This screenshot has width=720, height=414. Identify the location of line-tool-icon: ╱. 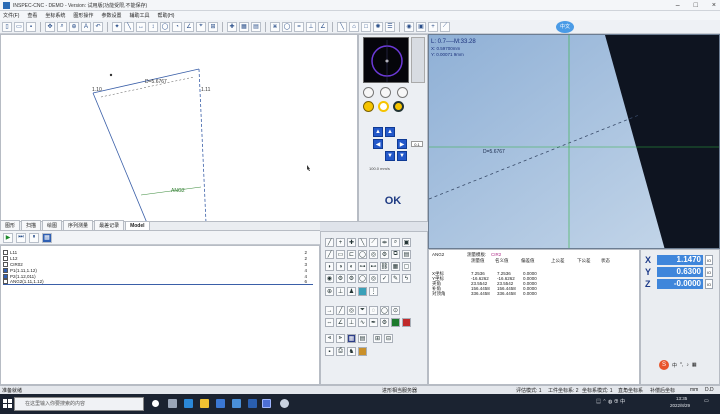
(329, 242).